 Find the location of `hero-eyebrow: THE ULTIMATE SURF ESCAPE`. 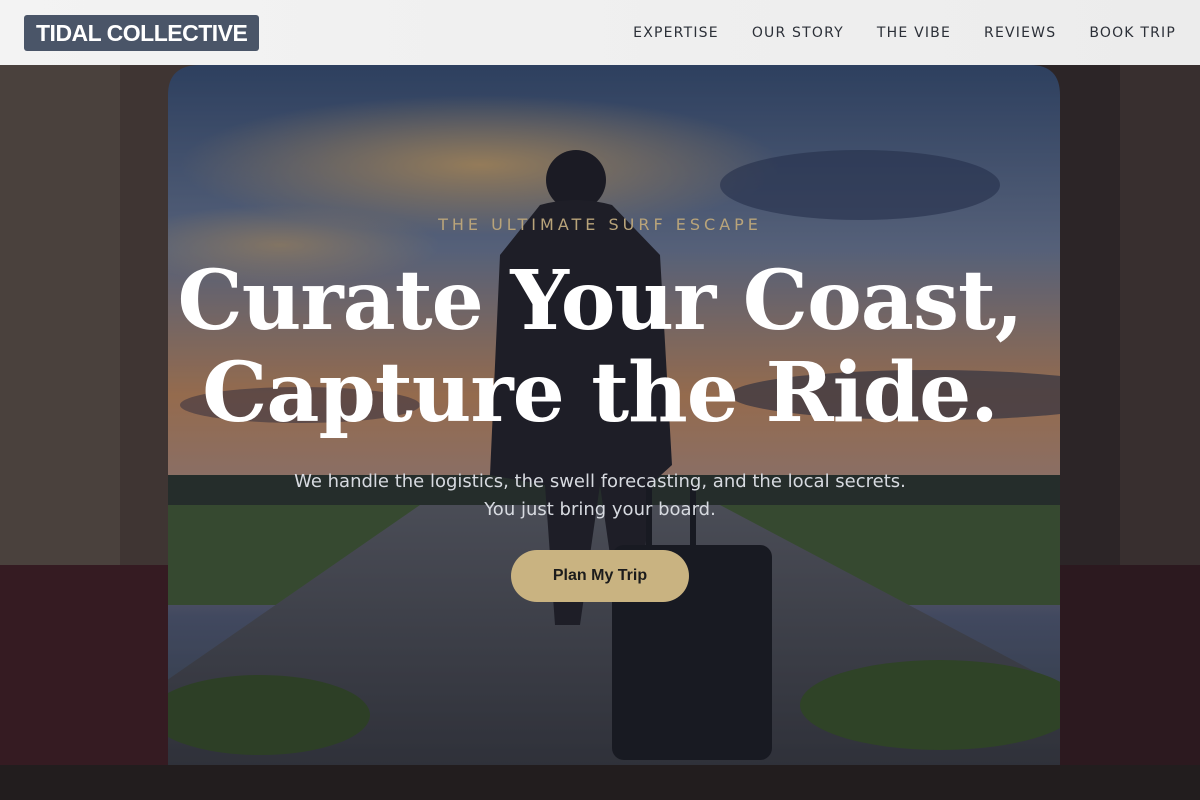

hero-eyebrow: THE ULTIMATE SURF ESCAPE is located at coordinates (600, 224).